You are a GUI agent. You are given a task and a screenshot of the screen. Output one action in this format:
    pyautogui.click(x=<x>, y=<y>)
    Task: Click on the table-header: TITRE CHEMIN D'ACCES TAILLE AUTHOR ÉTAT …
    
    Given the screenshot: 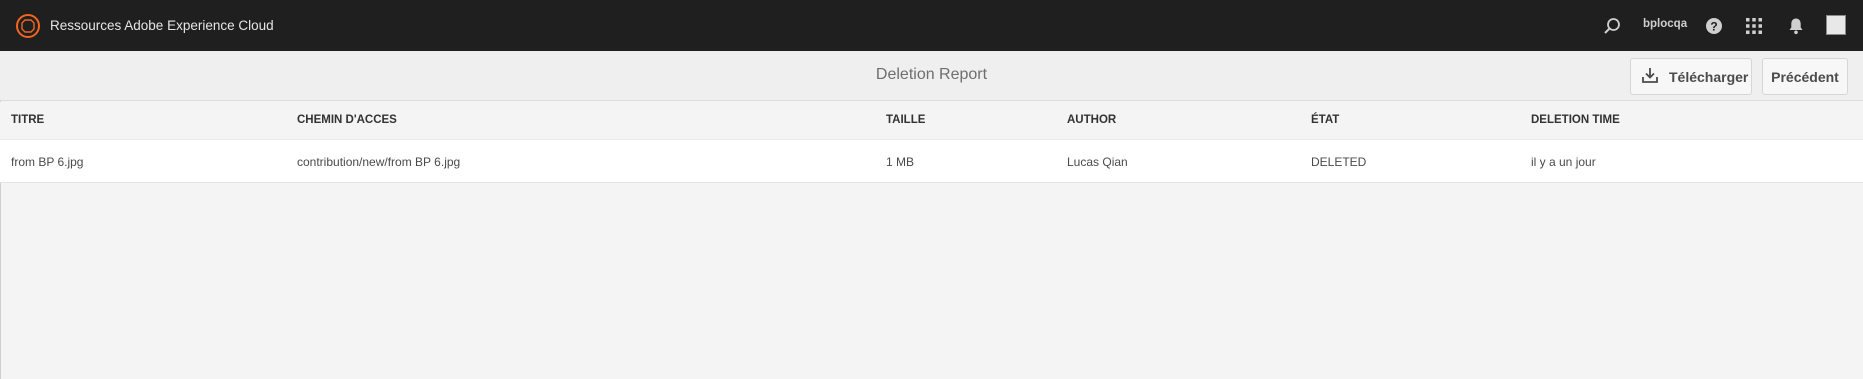 What is the action you would take?
    pyautogui.click(x=931, y=120)
    